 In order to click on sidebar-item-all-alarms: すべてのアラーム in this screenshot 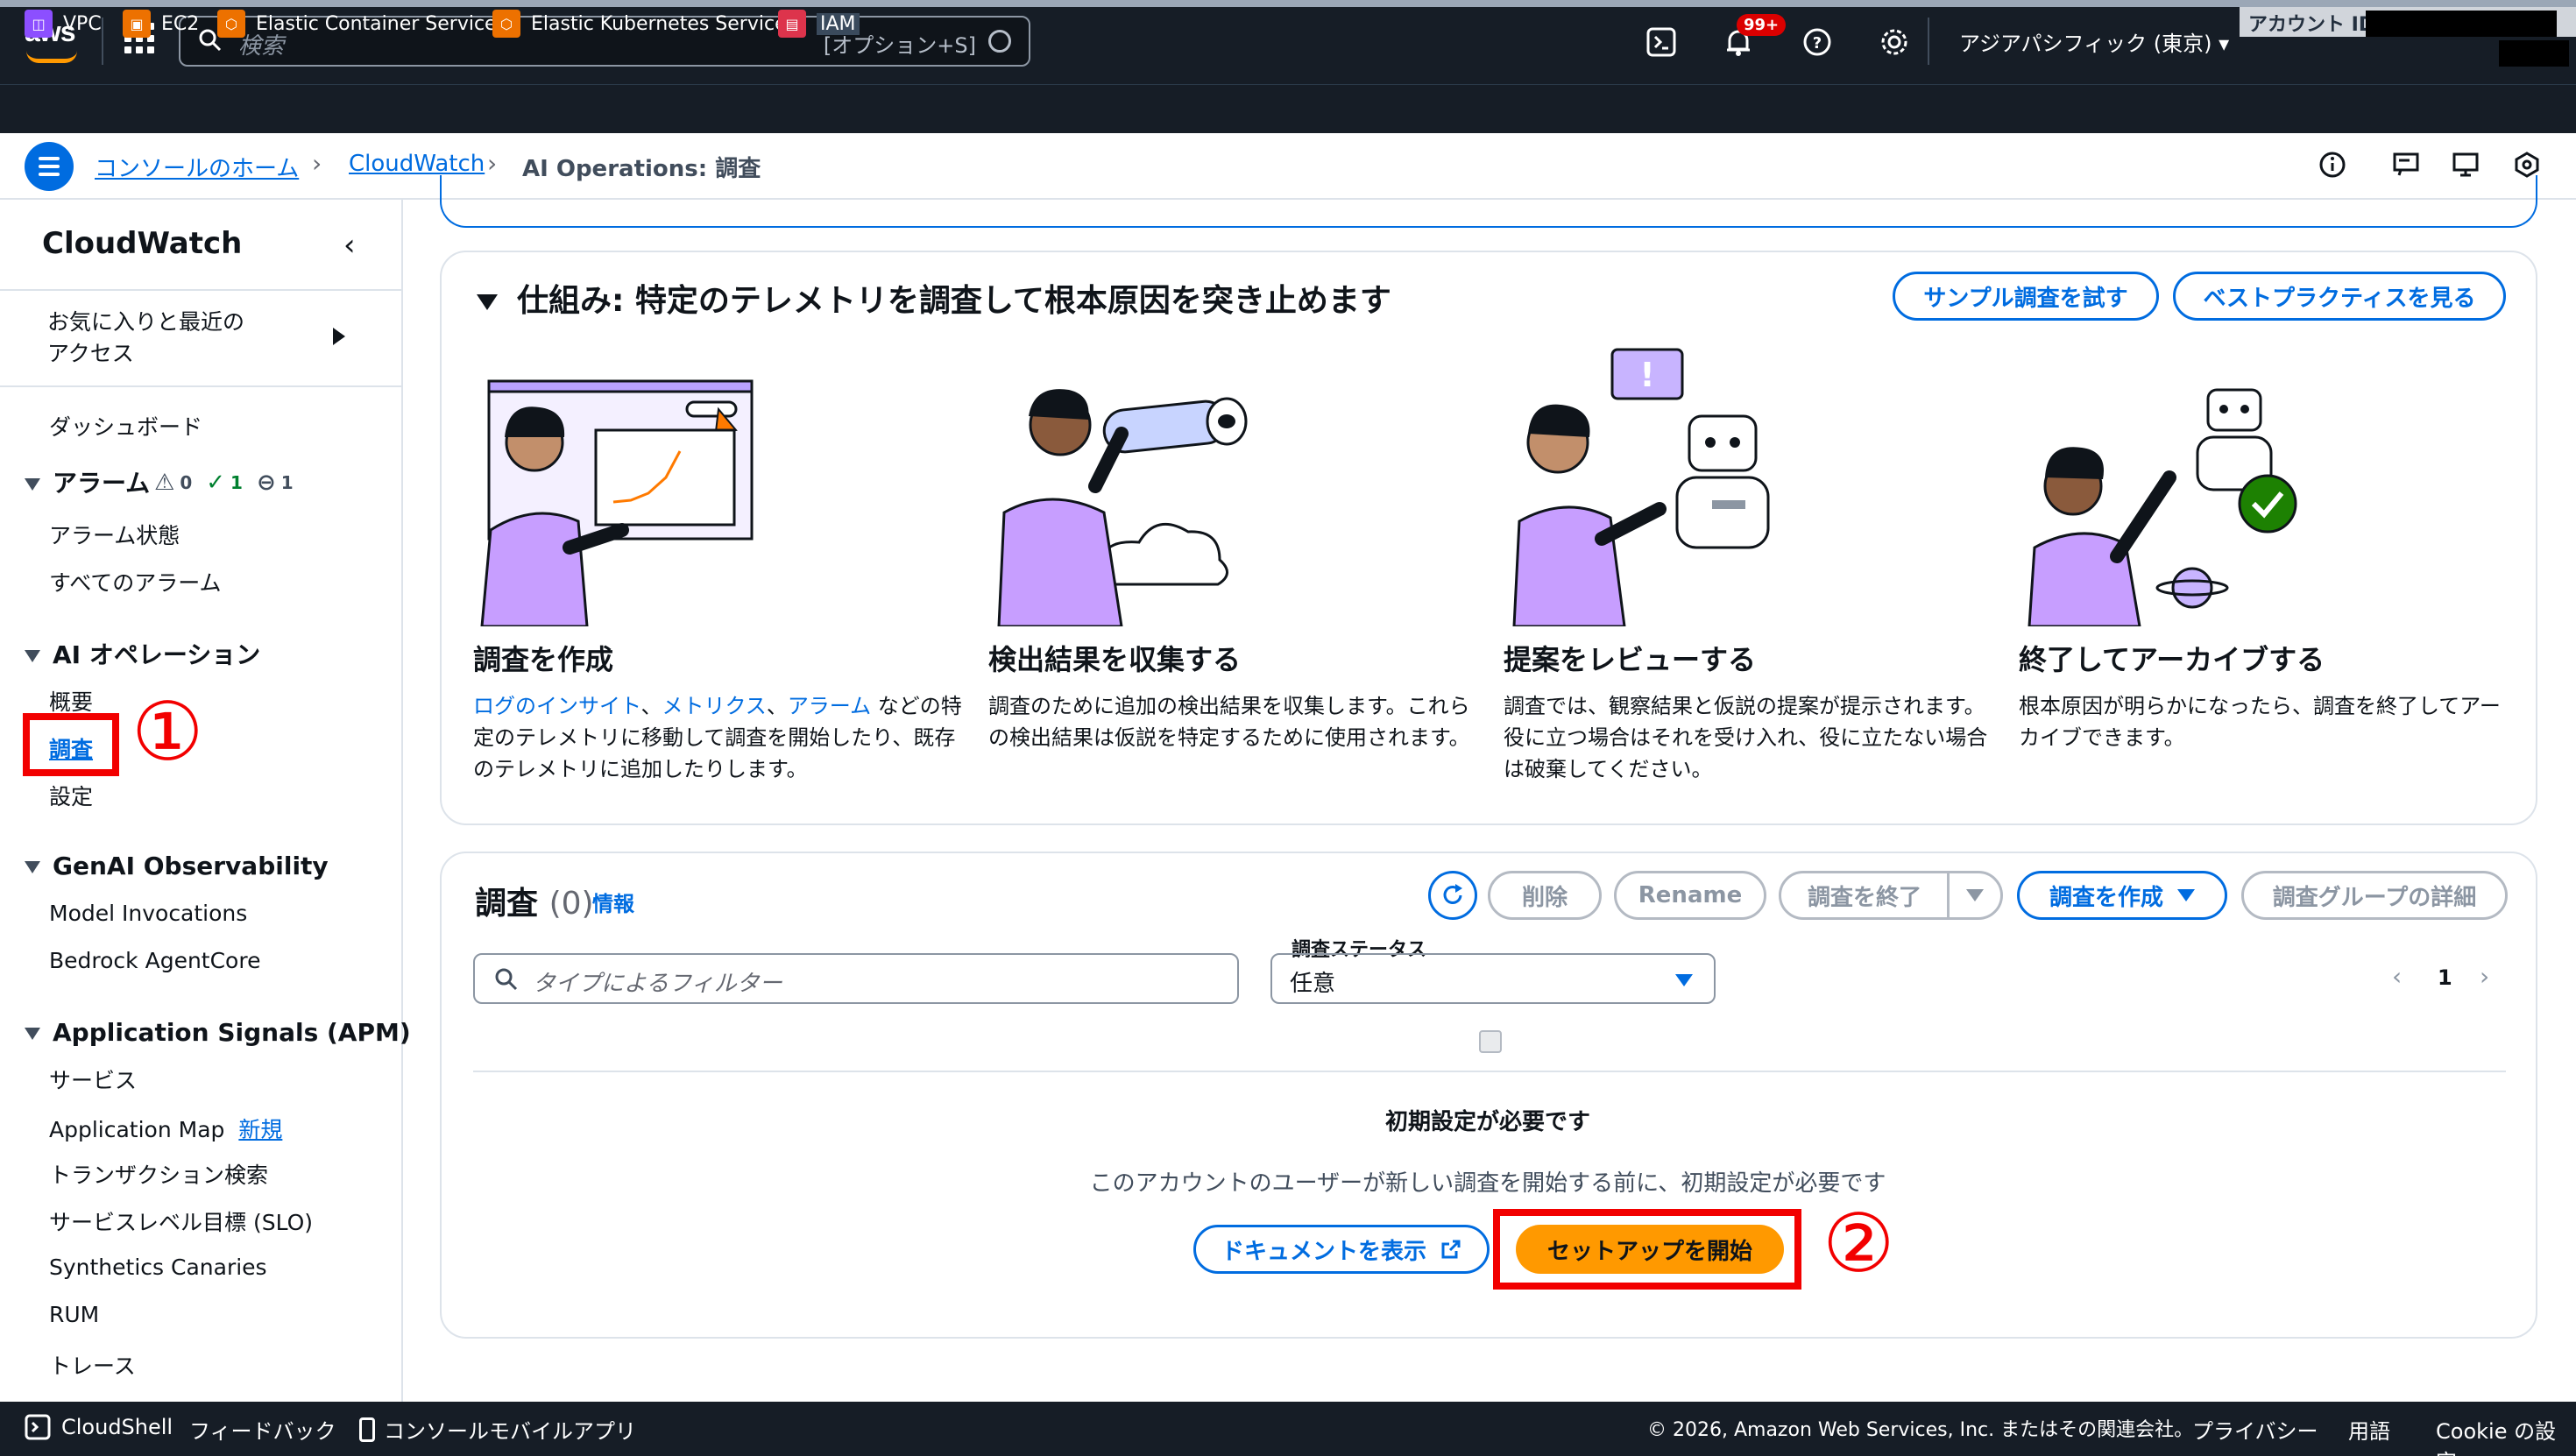, I will do `click(135, 581)`.